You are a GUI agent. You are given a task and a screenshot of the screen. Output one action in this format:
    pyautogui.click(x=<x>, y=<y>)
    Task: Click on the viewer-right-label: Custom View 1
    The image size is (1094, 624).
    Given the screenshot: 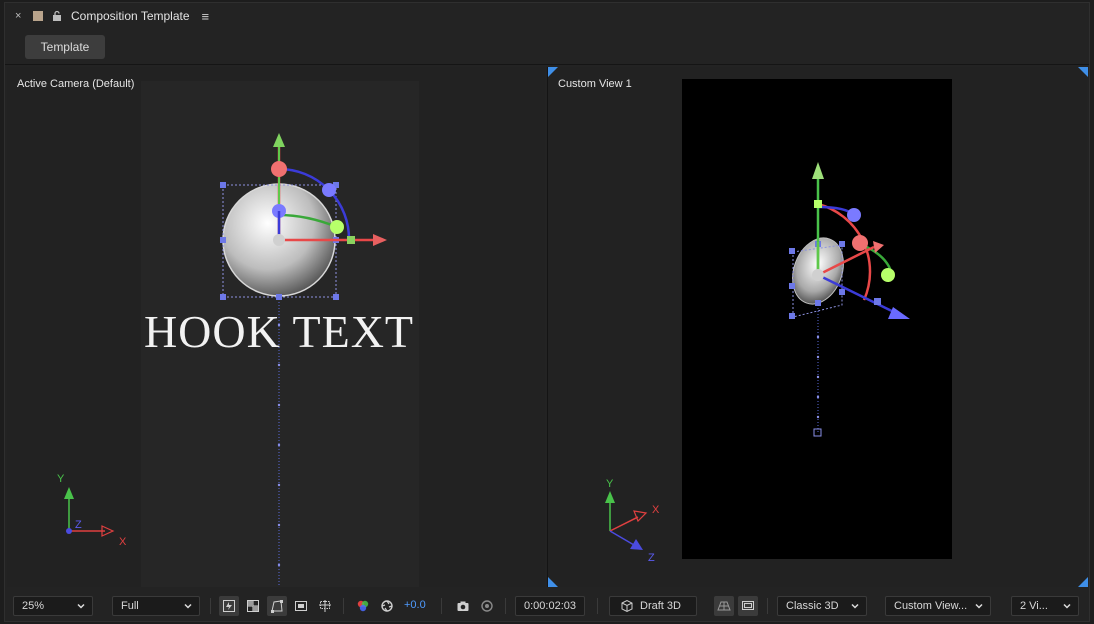 What is the action you would take?
    pyautogui.click(x=595, y=84)
    